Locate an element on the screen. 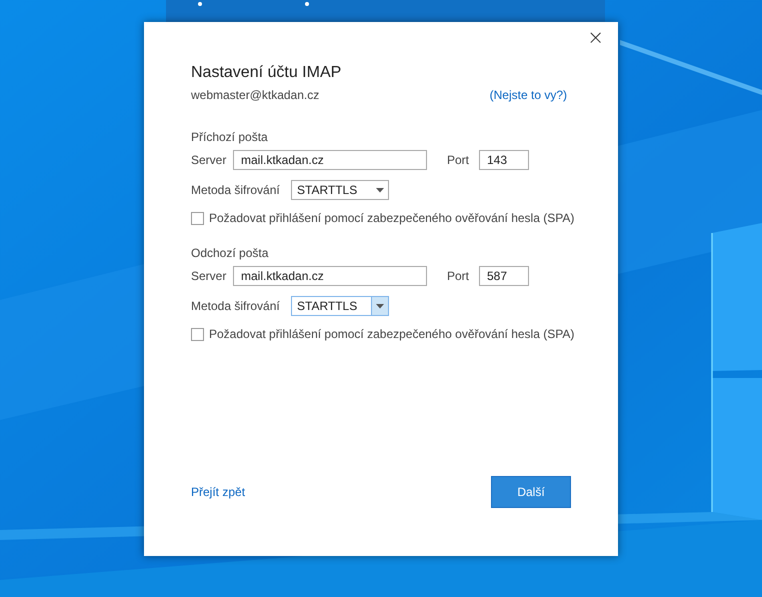 The image size is (762, 597). section-heading: Odchozí pošta is located at coordinates (230, 253).